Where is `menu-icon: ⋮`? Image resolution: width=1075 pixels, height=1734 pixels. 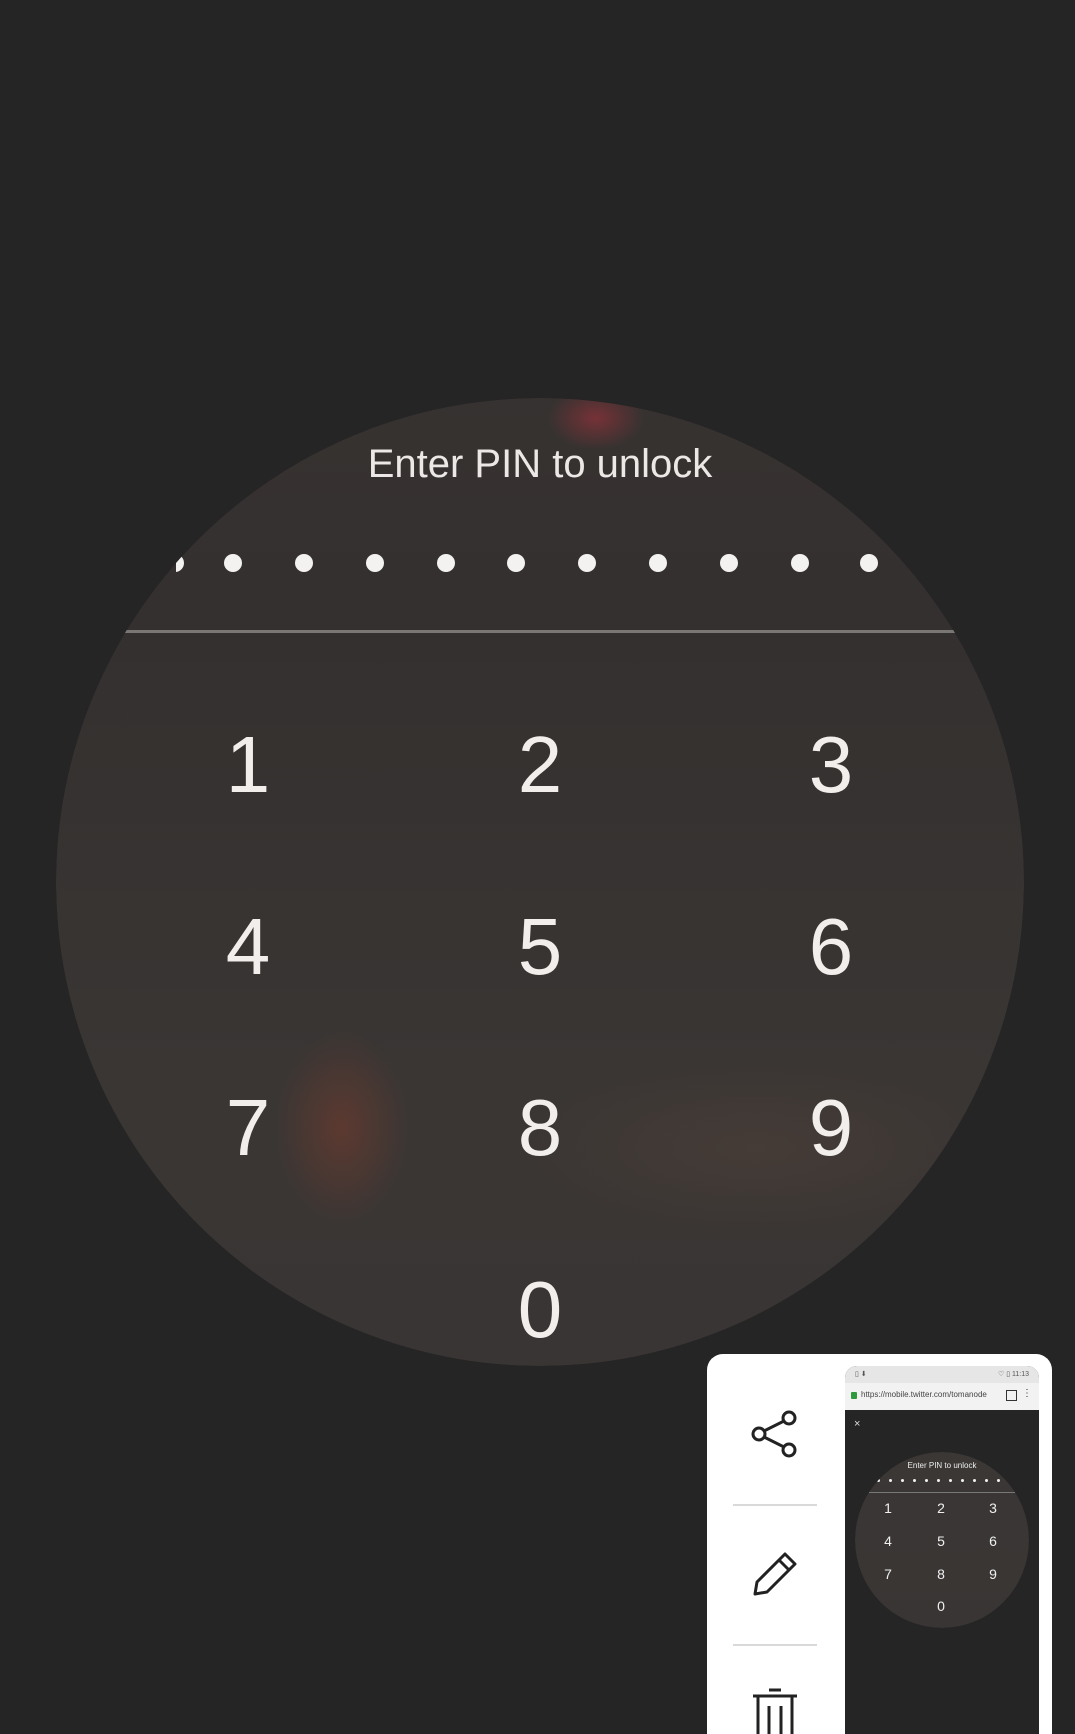 menu-icon: ⋮ is located at coordinates (1027, 1393).